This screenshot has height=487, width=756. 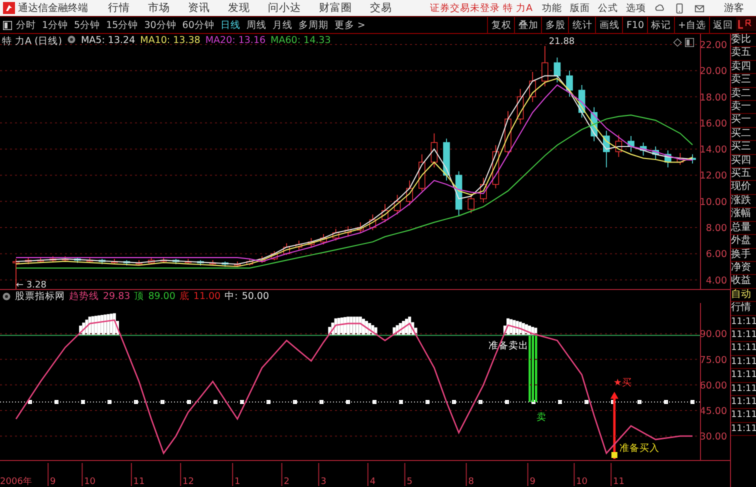 I want to click on signal-mark: 卖, so click(x=541, y=417).